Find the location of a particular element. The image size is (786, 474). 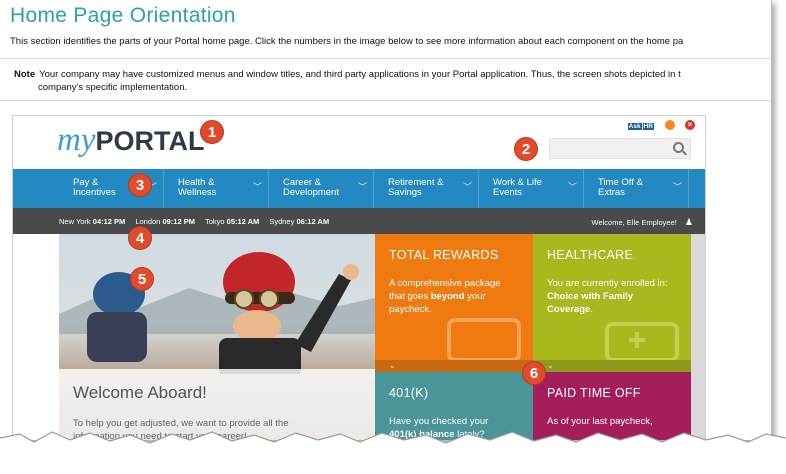

tile-title: HEALTHCARE is located at coordinates (590, 255).